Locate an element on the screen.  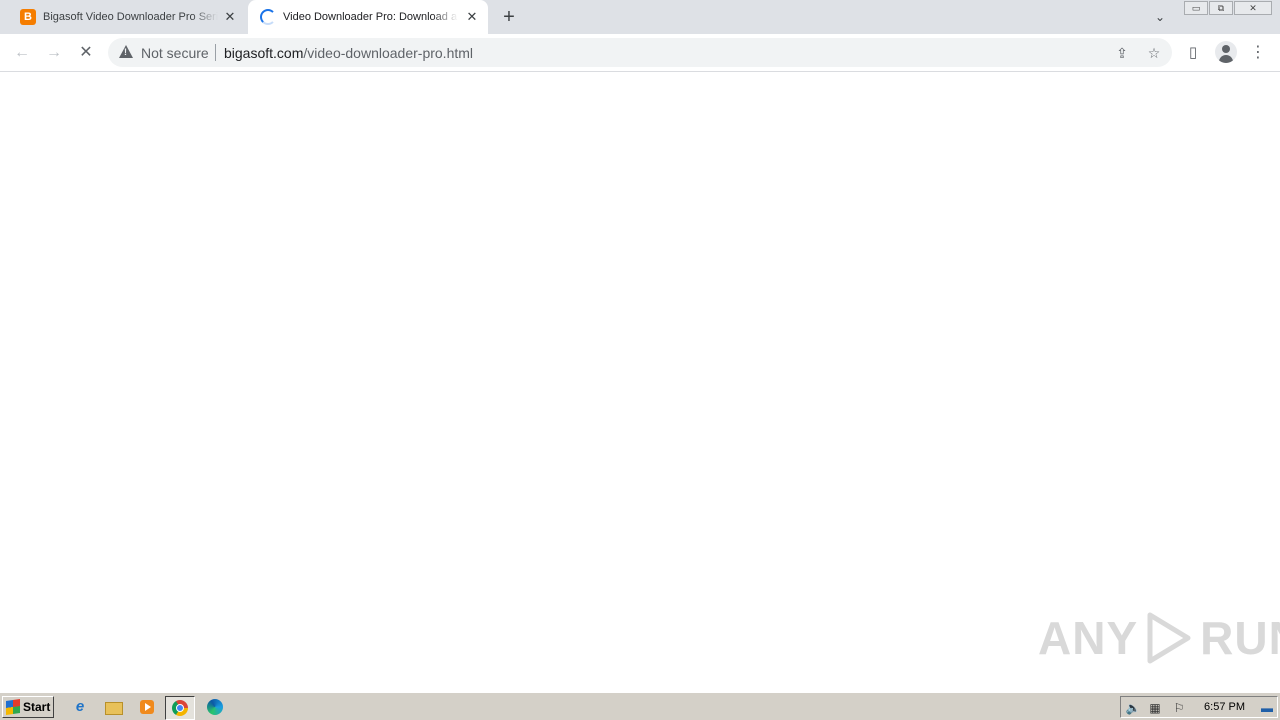
restore-button: ⧉ is located at coordinates (1221, 8).